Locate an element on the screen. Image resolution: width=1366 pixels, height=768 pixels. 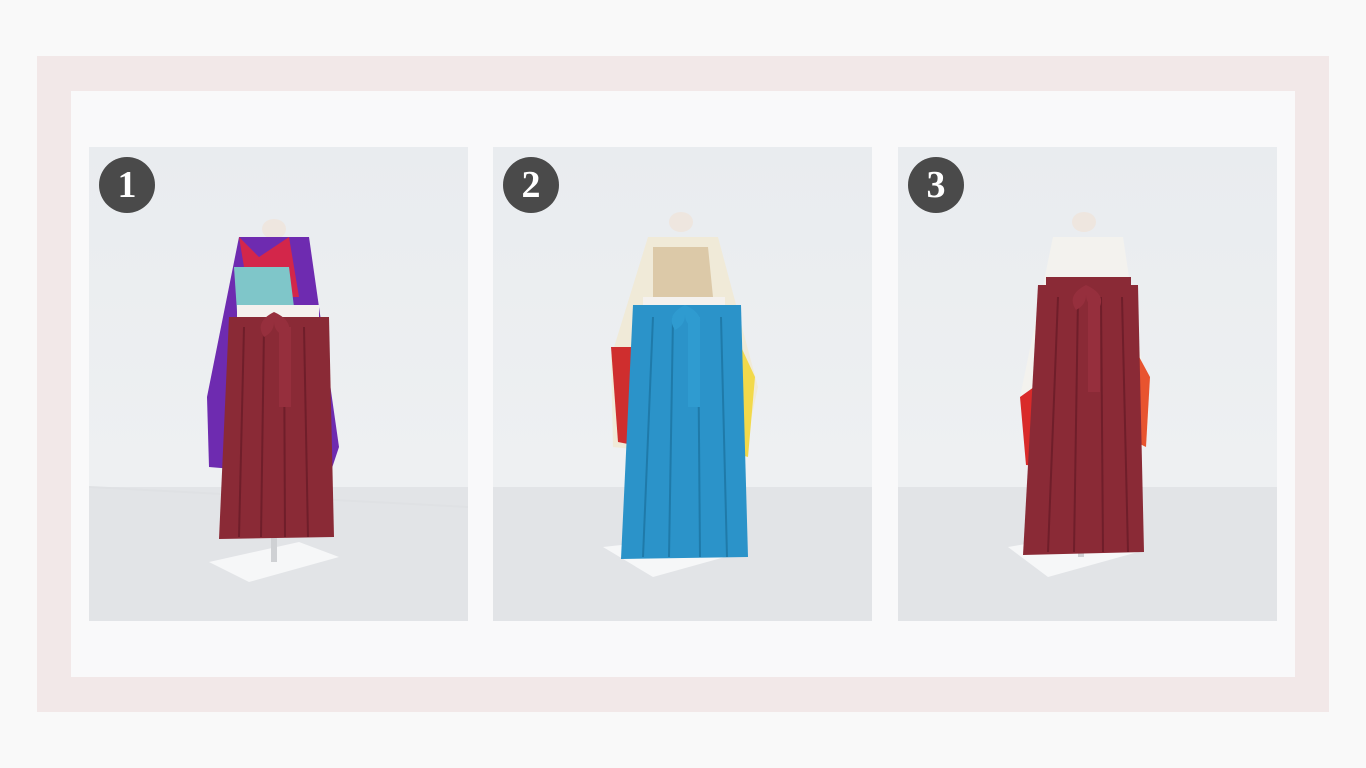
hakama-set-1-illustration is located at coordinates (278, 420).